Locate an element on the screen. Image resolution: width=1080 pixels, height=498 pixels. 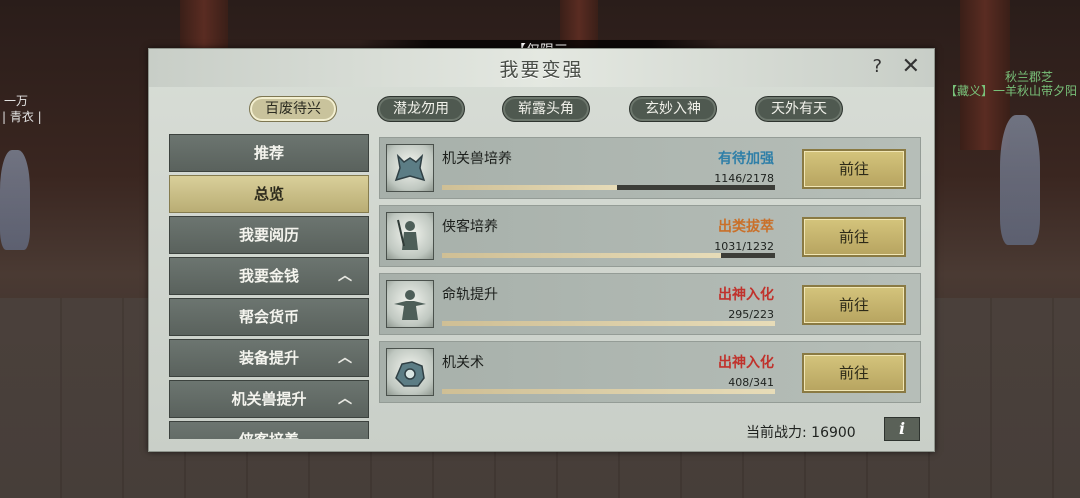
list-item: 侠客培养 出类拔萃 1031/1232 前往 is located at coordinates (650, 236).